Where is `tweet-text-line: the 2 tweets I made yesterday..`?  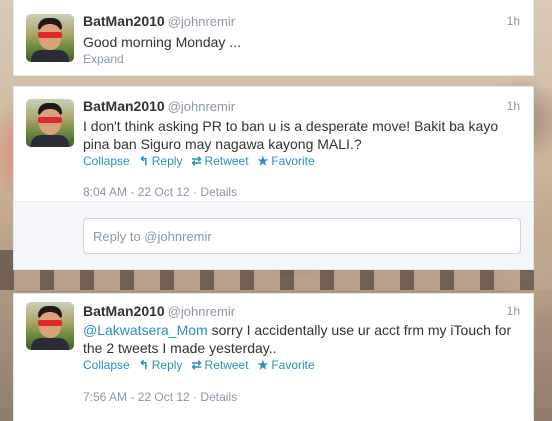
tweet-text-line: the 2 tweets I made yesterday.. is located at coordinates (180, 348).